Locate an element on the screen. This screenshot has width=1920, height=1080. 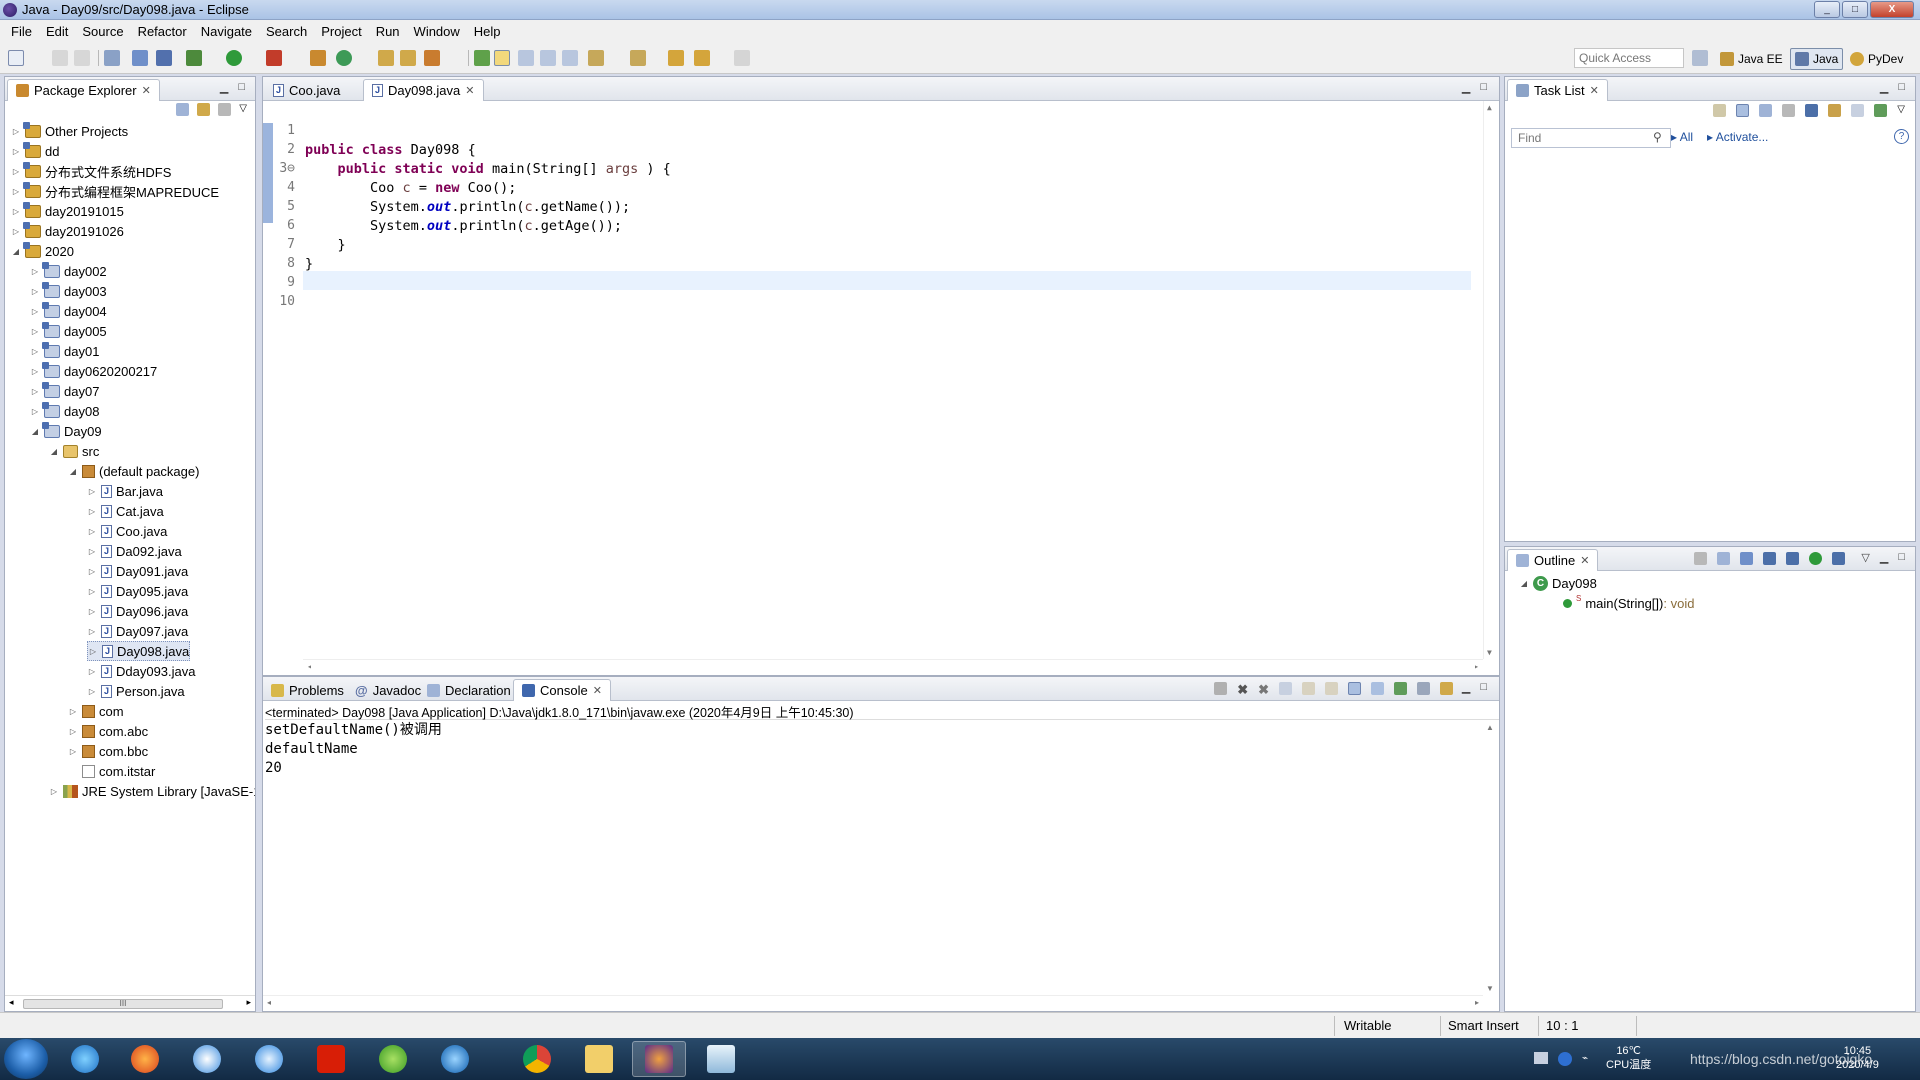
debug-icon is located at coordinates (194, 58).